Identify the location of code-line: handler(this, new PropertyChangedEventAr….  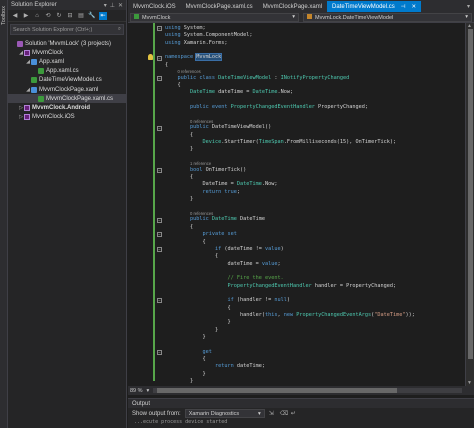
(293, 315).